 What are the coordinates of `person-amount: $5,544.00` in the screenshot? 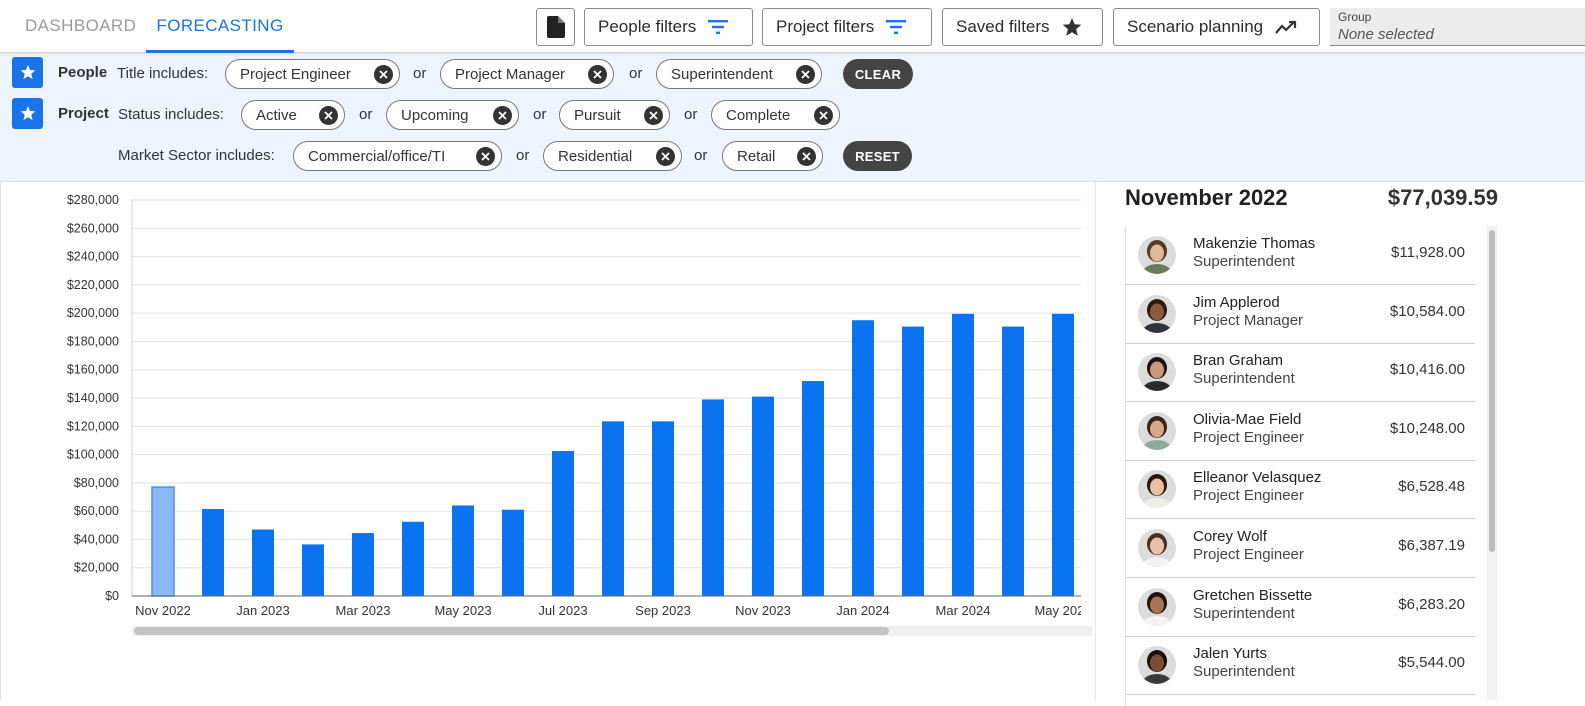 It's located at (1431, 663).